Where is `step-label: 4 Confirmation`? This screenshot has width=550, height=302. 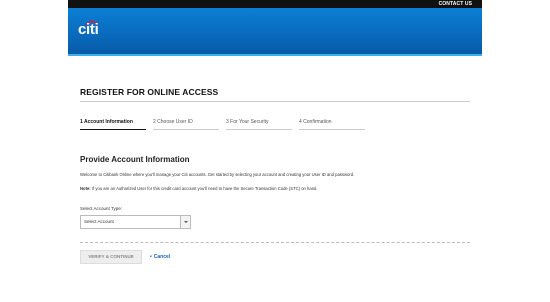 step-label: 4 Confirmation is located at coordinates (315, 122).